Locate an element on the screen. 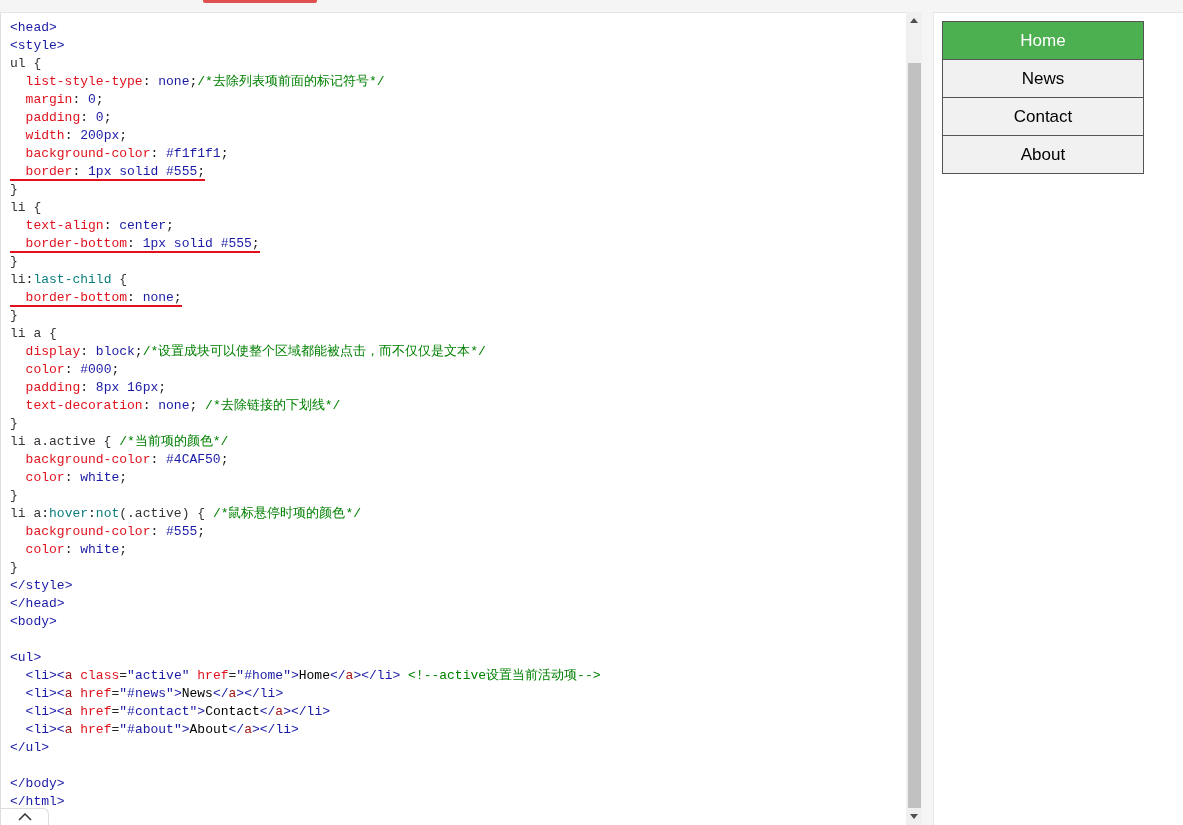  code-line: <li><a href="#about">About</a></li> is located at coordinates (161, 730).